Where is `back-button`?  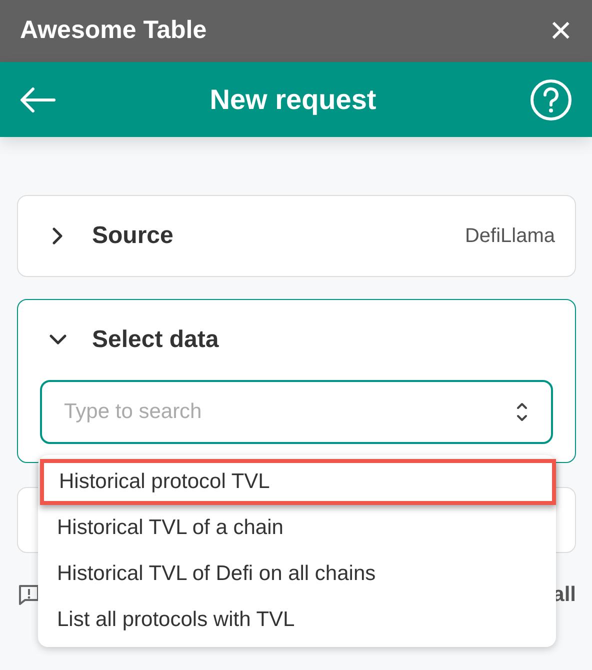 back-button is located at coordinates (38, 99).